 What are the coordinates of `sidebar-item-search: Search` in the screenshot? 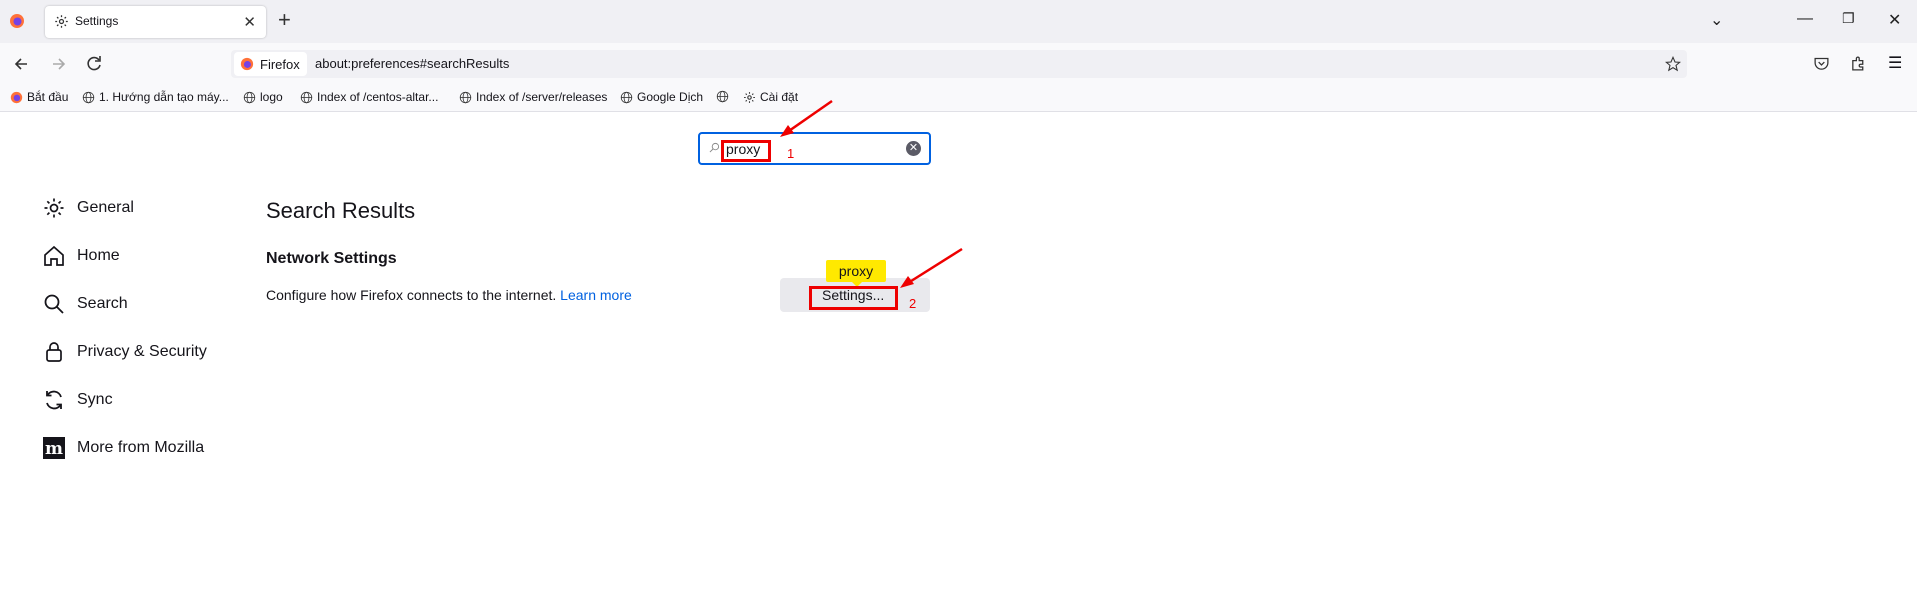 It's located at (85, 304).